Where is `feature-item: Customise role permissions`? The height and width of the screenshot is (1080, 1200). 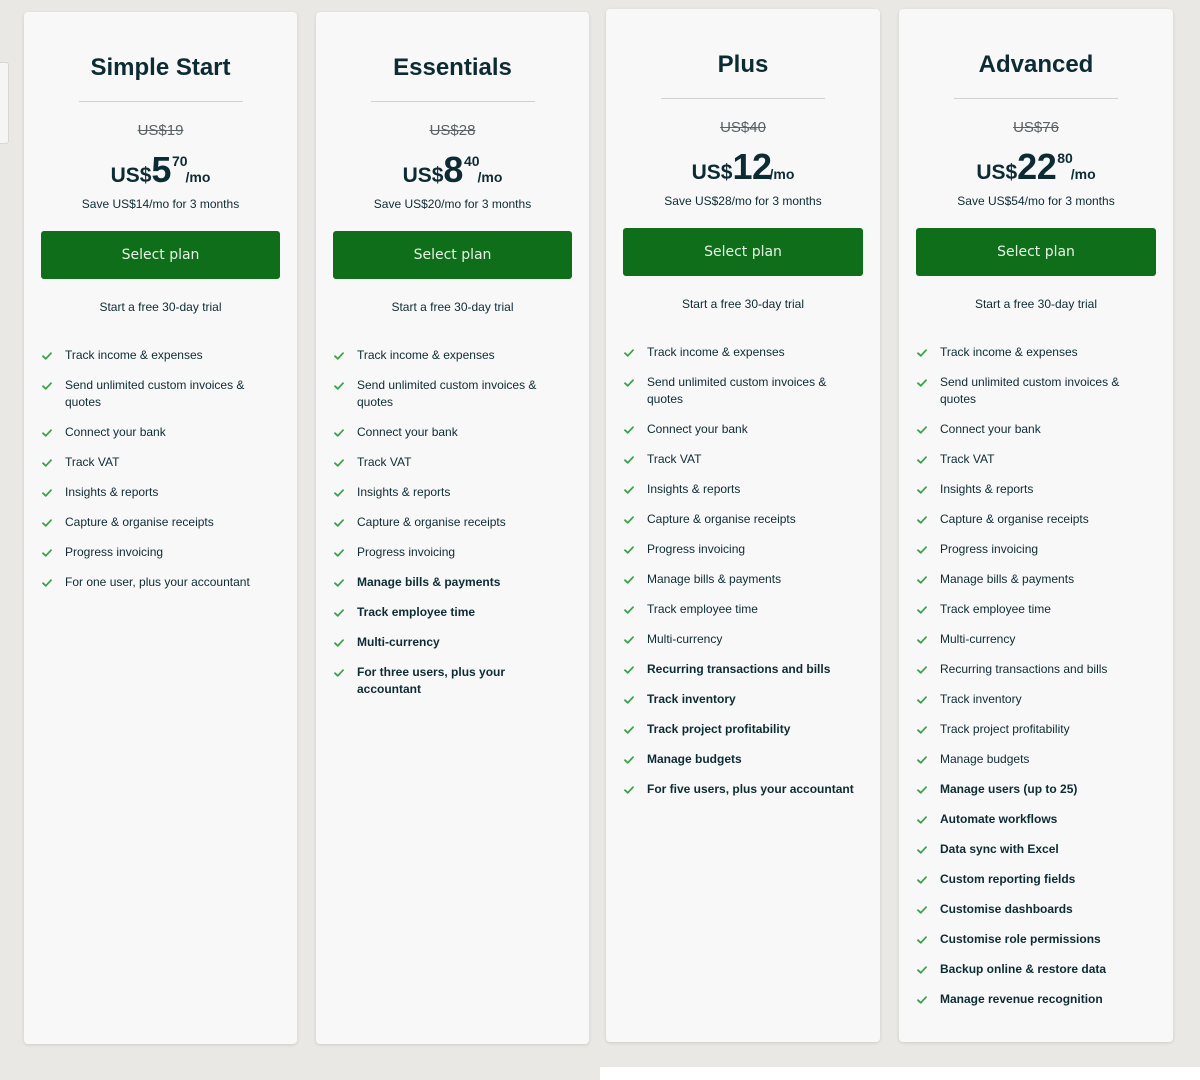
feature-item: Customise role permissions is located at coordinates (1034, 939).